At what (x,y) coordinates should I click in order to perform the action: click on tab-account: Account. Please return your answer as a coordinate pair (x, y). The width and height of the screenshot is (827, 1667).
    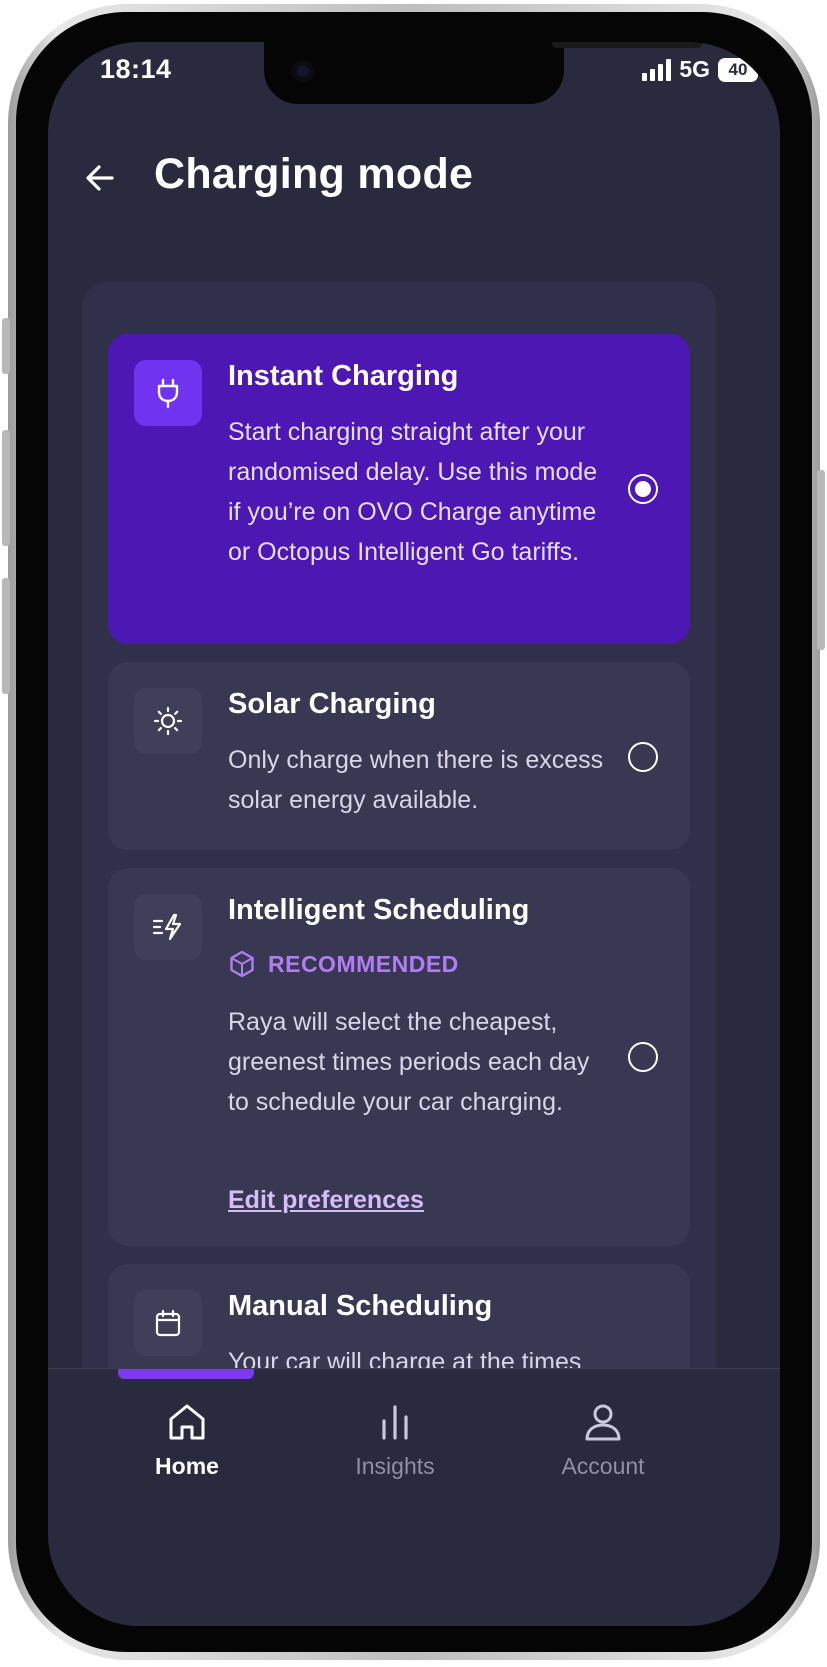
    Looking at the image, I should click on (603, 1440).